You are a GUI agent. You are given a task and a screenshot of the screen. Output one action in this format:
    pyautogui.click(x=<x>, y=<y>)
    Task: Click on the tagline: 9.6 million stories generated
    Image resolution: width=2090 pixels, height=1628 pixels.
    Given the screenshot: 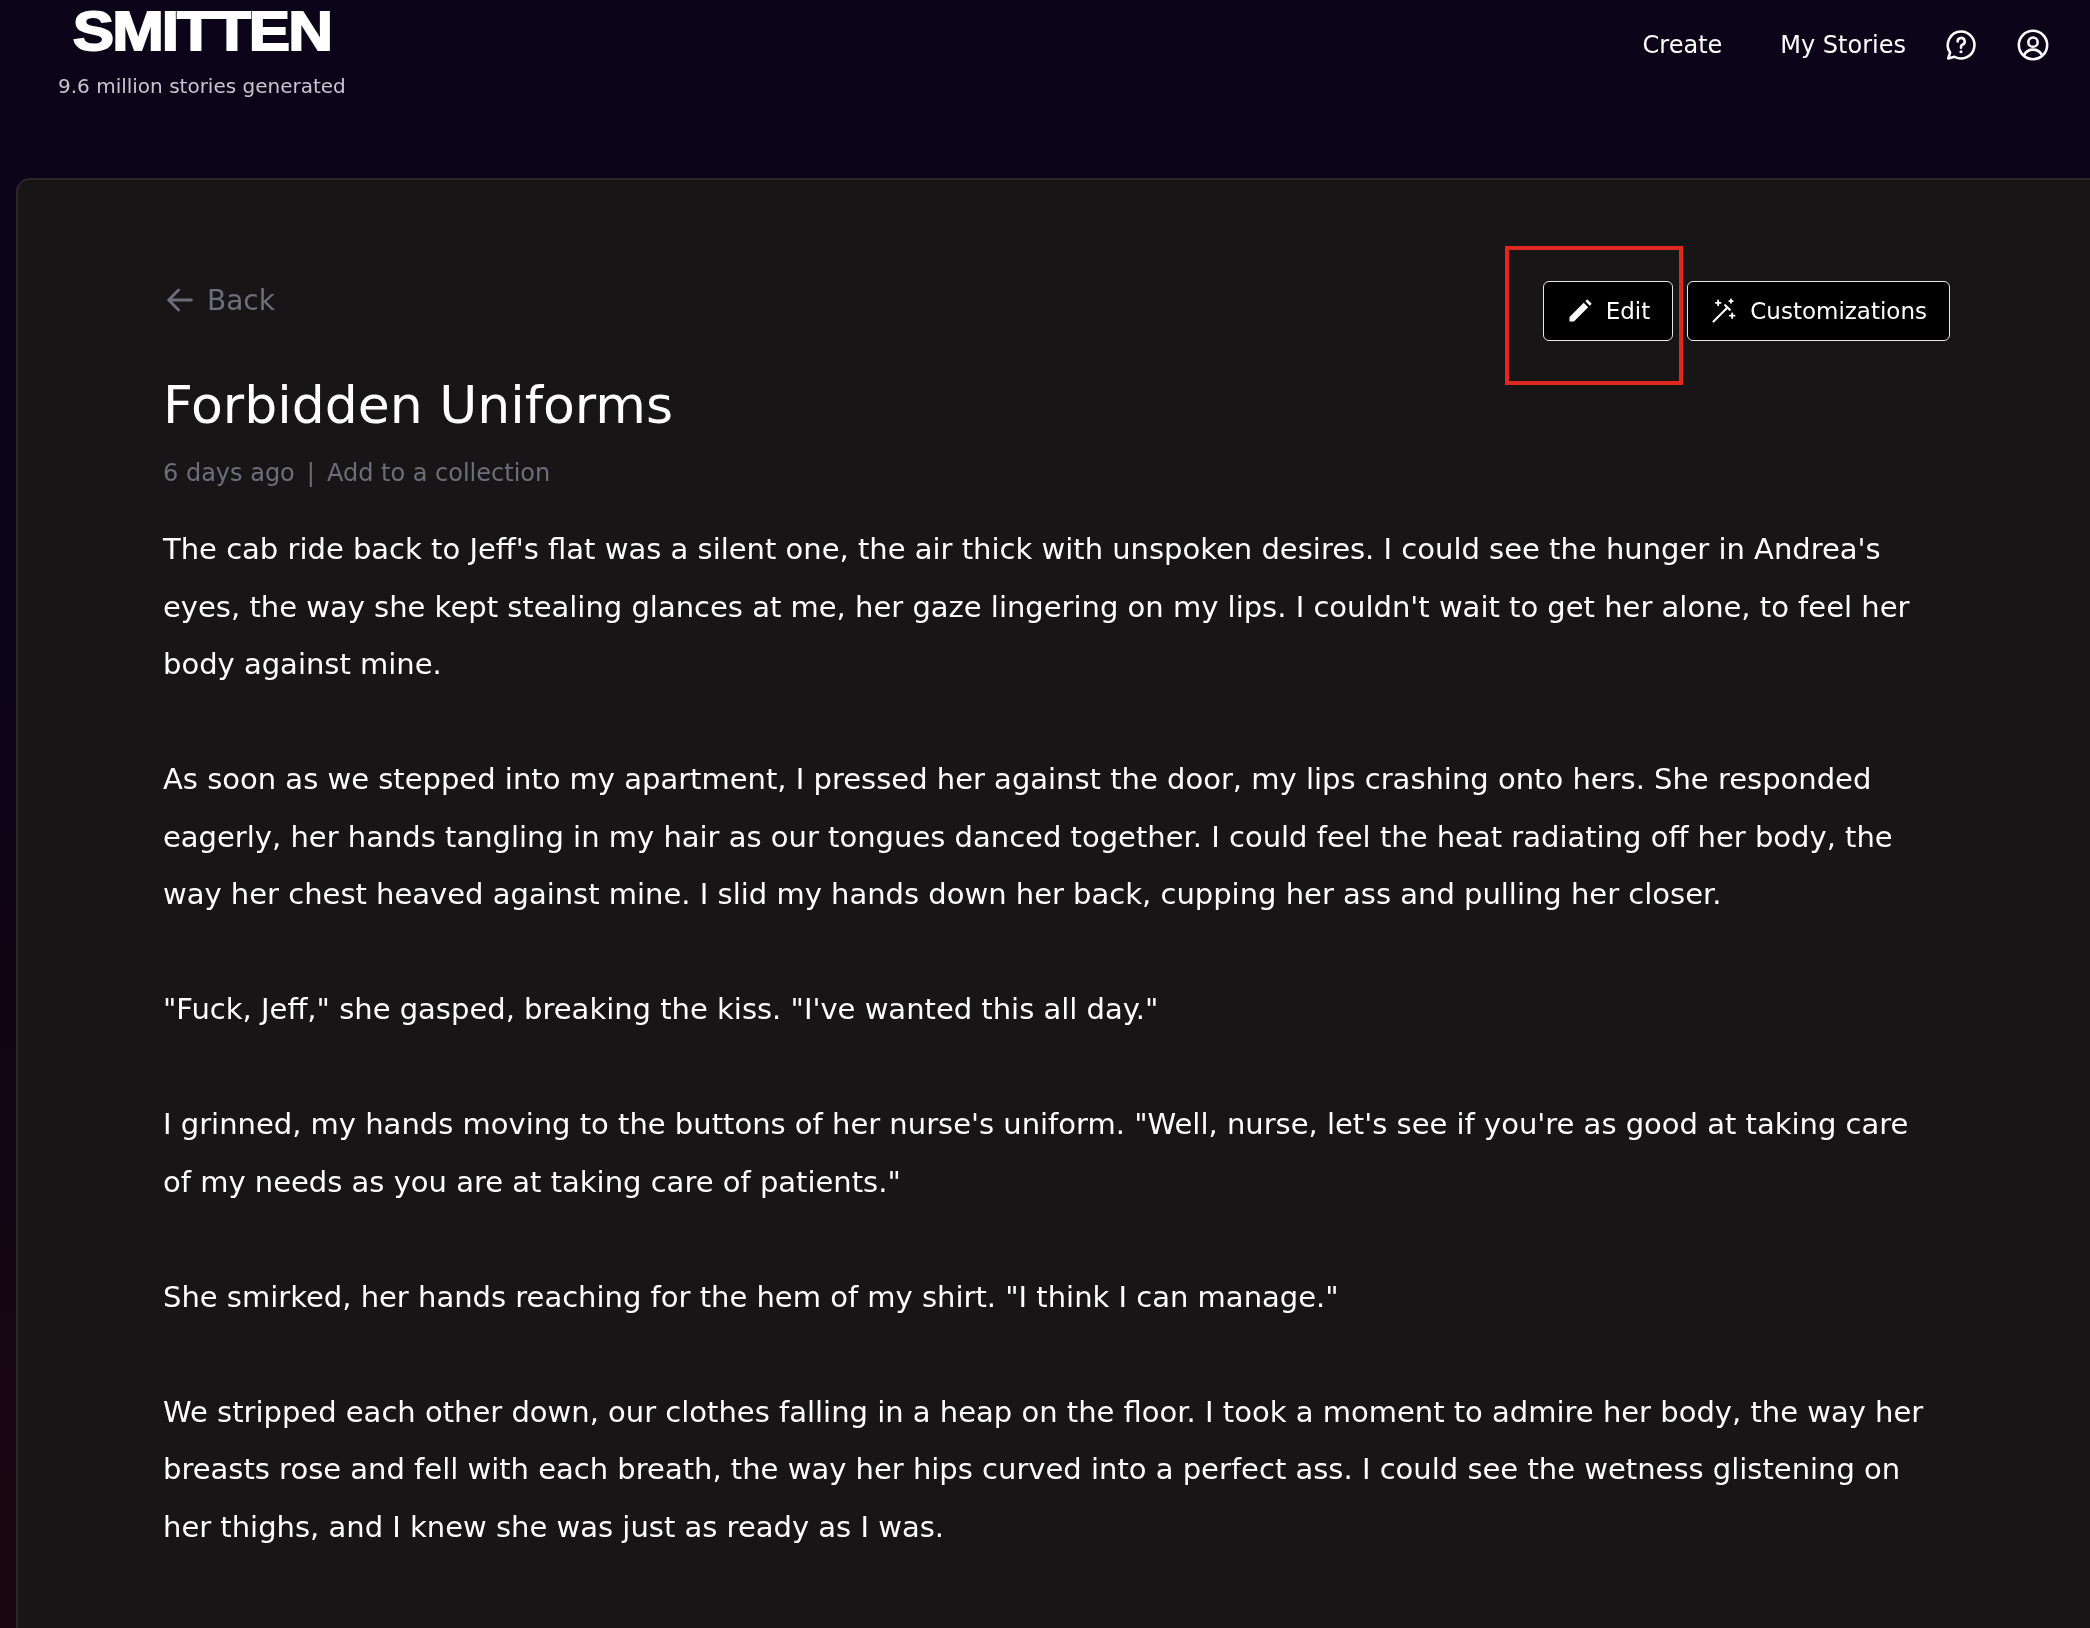 What is the action you would take?
    pyautogui.click(x=202, y=86)
    